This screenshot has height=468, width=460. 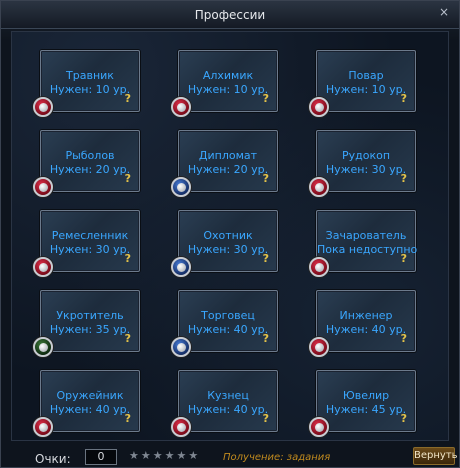 I want to click on profession-name: Зачарователь, so click(x=366, y=235).